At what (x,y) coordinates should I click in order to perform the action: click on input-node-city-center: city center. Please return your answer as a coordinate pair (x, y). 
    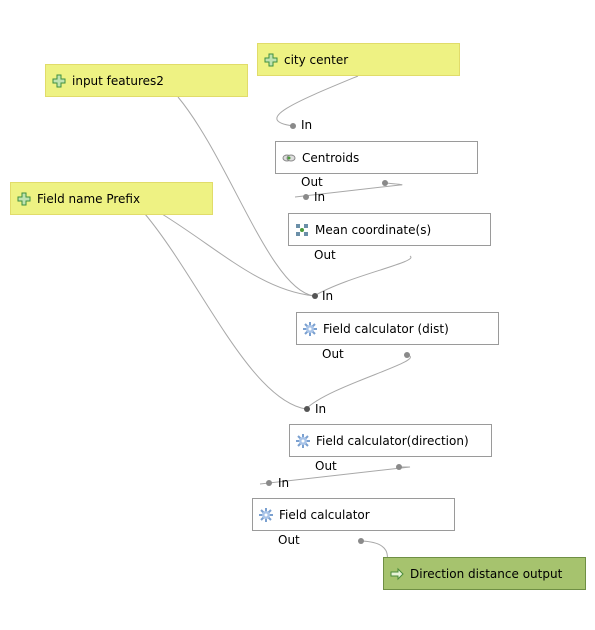
    Looking at the image, I should click on (358, 59).